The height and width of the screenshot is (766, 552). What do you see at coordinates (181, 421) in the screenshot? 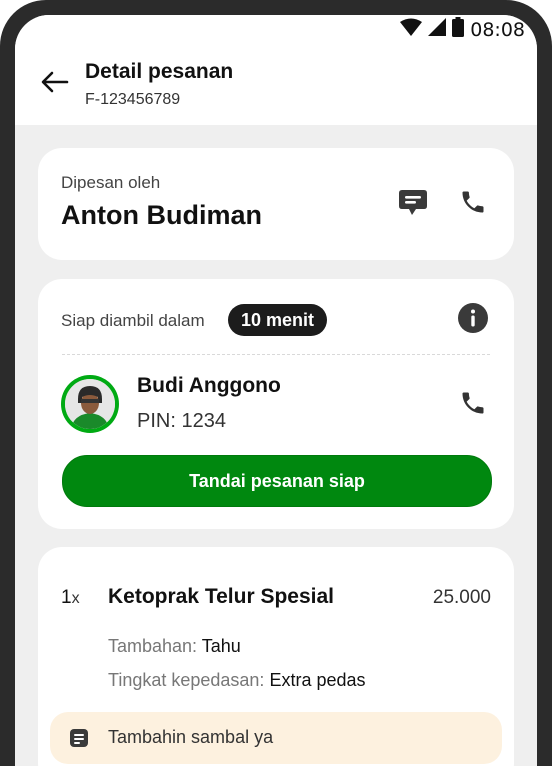
I see `driver-pin: PIN: 1234` at bounding box center [181, 421].